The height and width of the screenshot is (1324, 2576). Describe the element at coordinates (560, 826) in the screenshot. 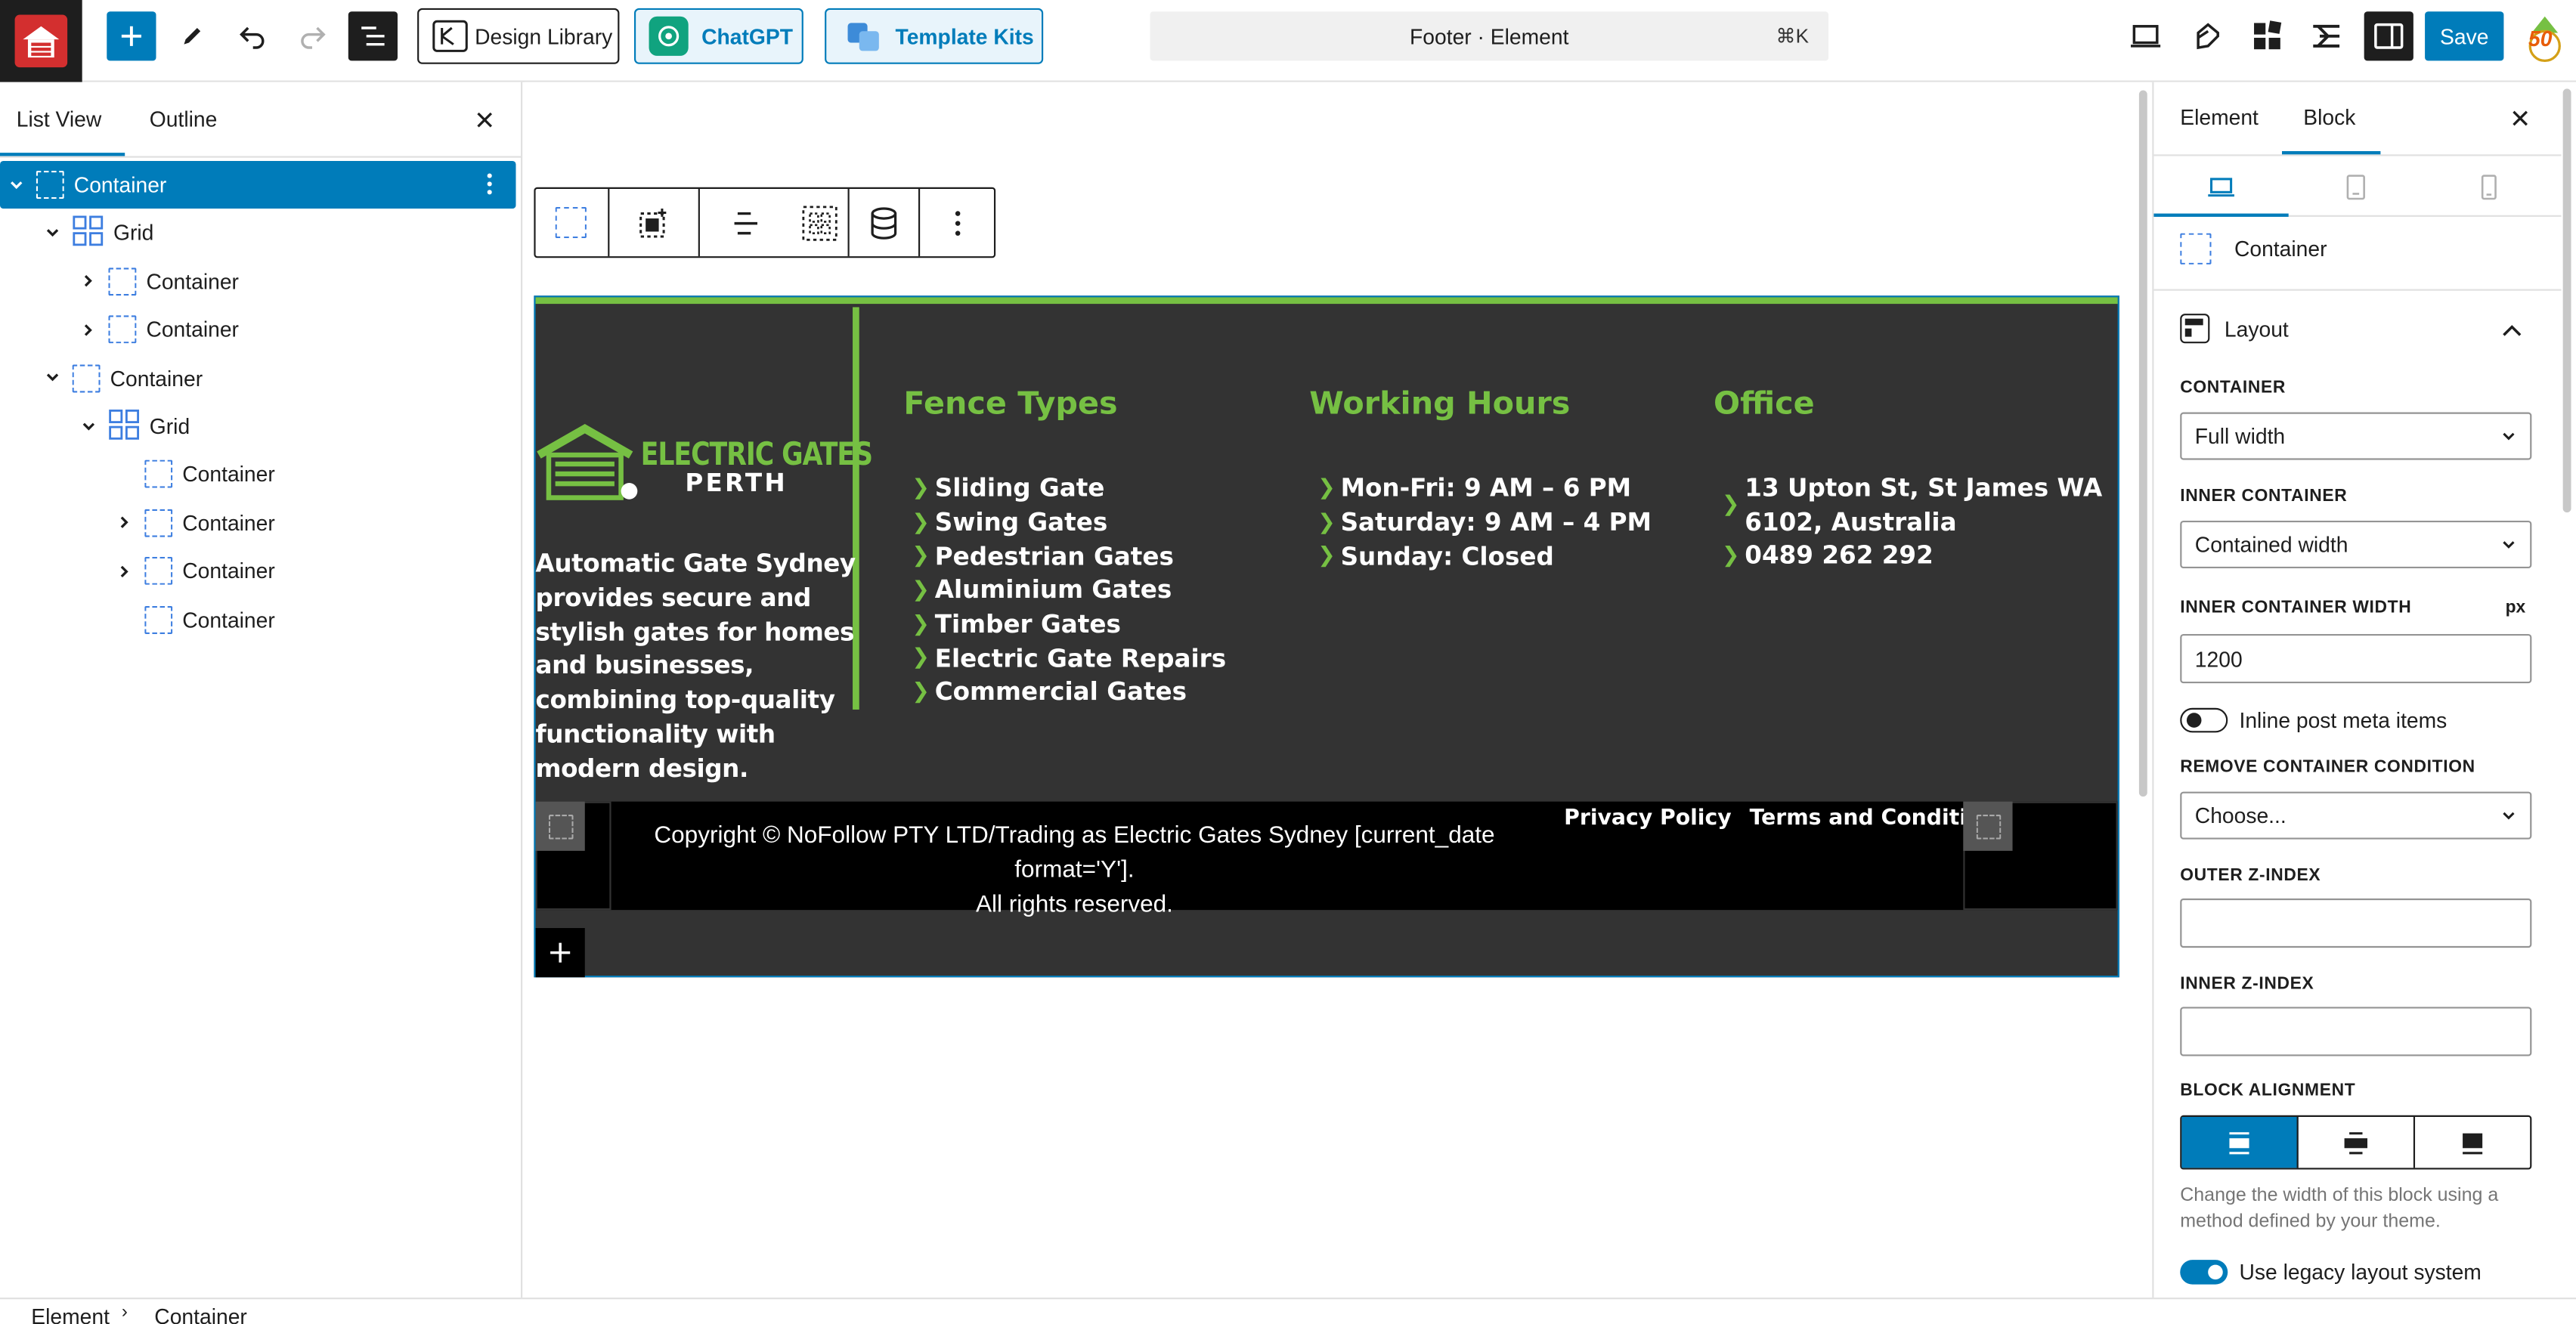

I see `container-placeholder-icon` at that location.